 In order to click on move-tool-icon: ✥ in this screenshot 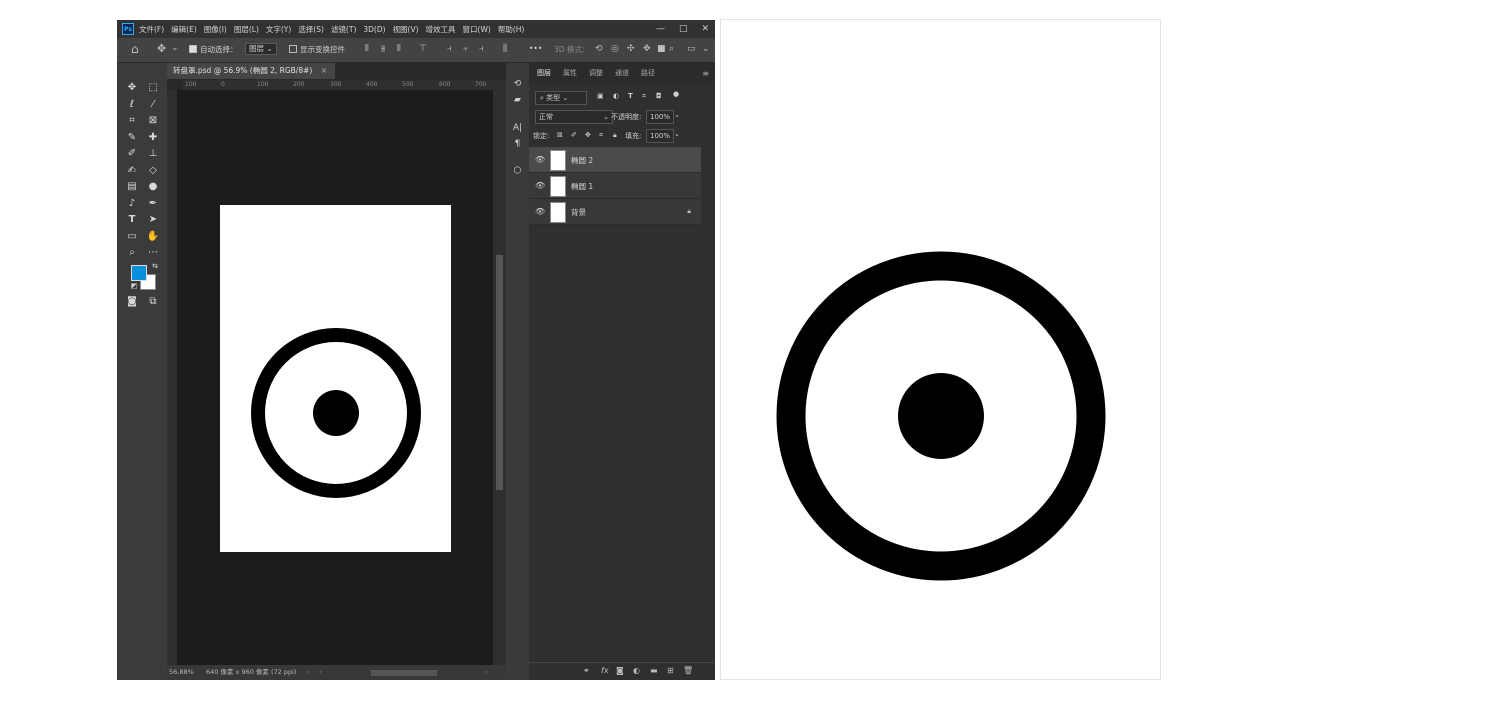, I will do `click(132, 88)`.